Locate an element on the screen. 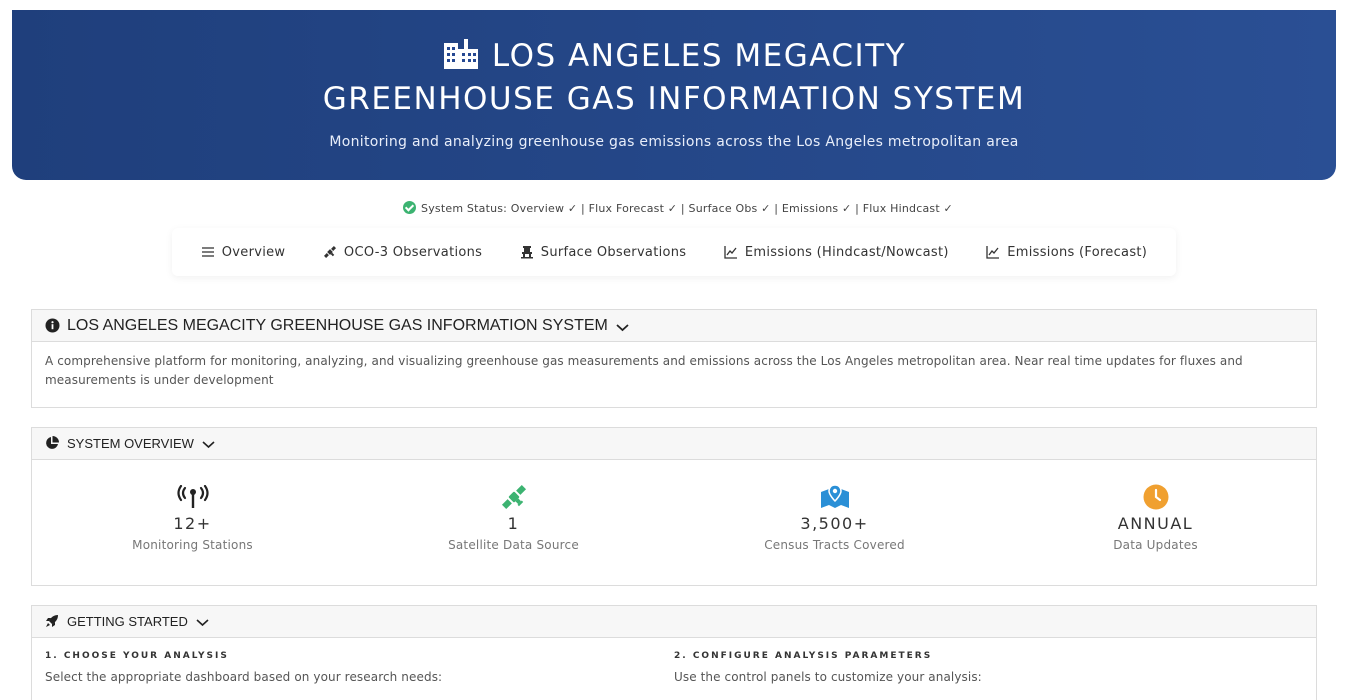  stat-label: Census Tracts Covered is located at coordinates (834, 545).